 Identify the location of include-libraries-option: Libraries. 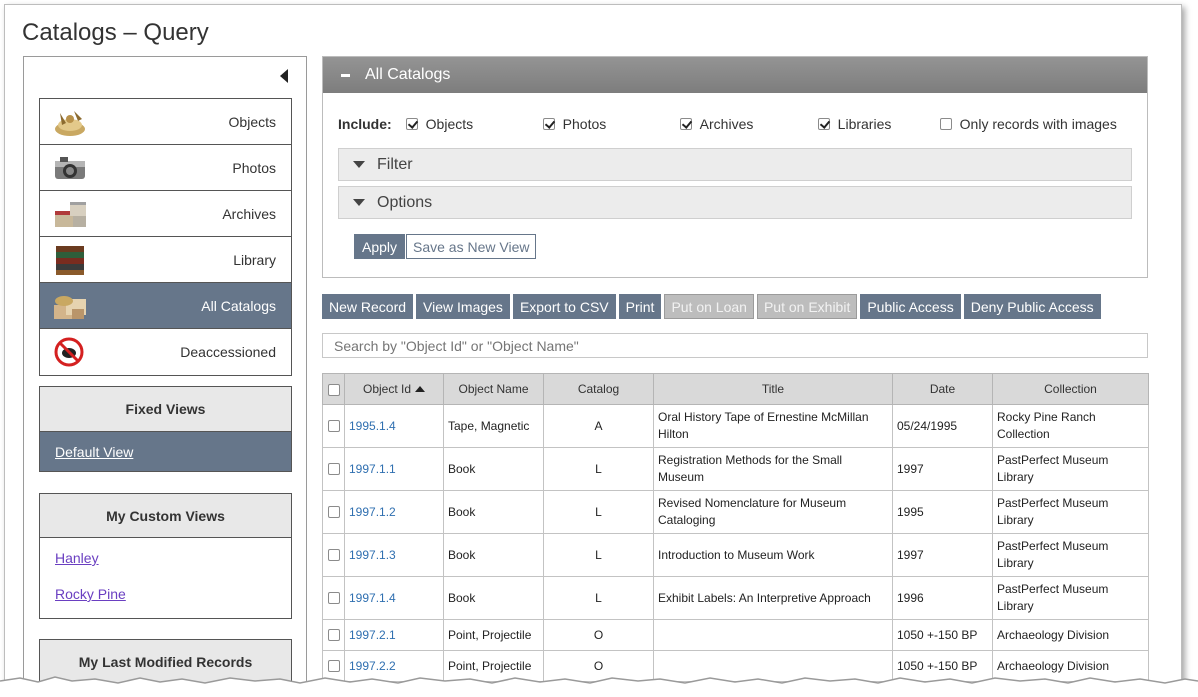
(878, 124).